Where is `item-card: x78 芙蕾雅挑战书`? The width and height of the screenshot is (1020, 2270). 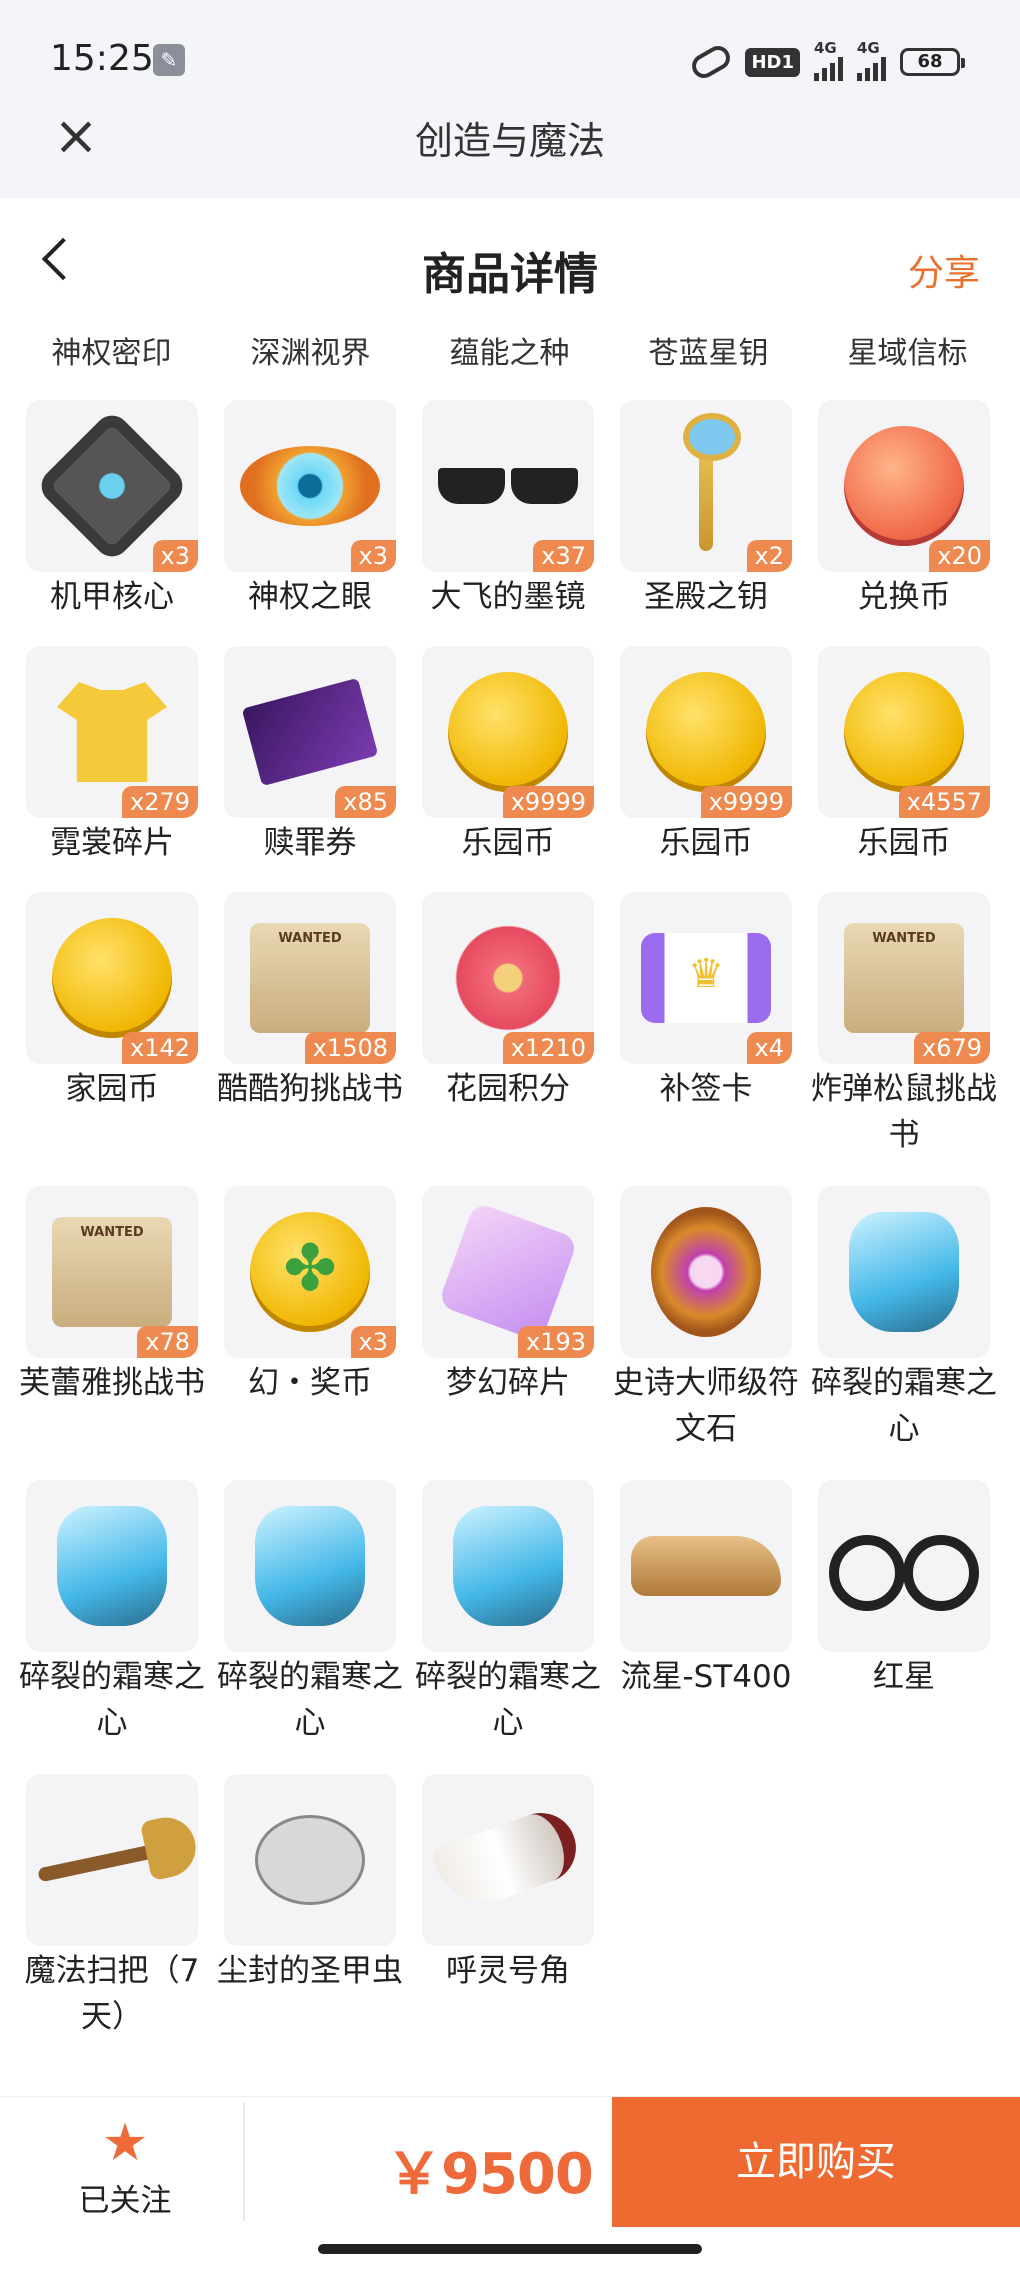 item-card: x78 芙蕾雅挑战书 is located at coordinates (112, 1296).